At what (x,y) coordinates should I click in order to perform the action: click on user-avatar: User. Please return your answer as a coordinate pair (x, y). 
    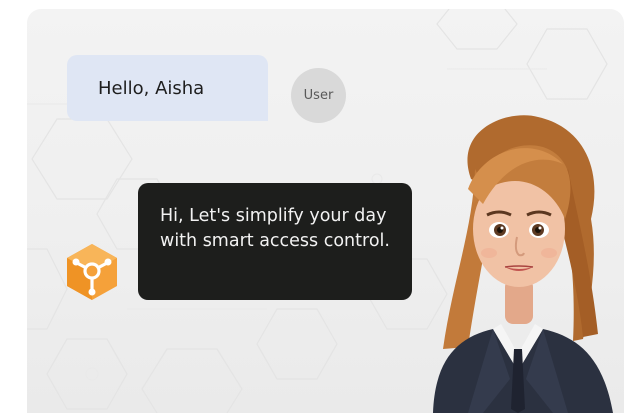
    Looking at the image, I should click on (318, 95).